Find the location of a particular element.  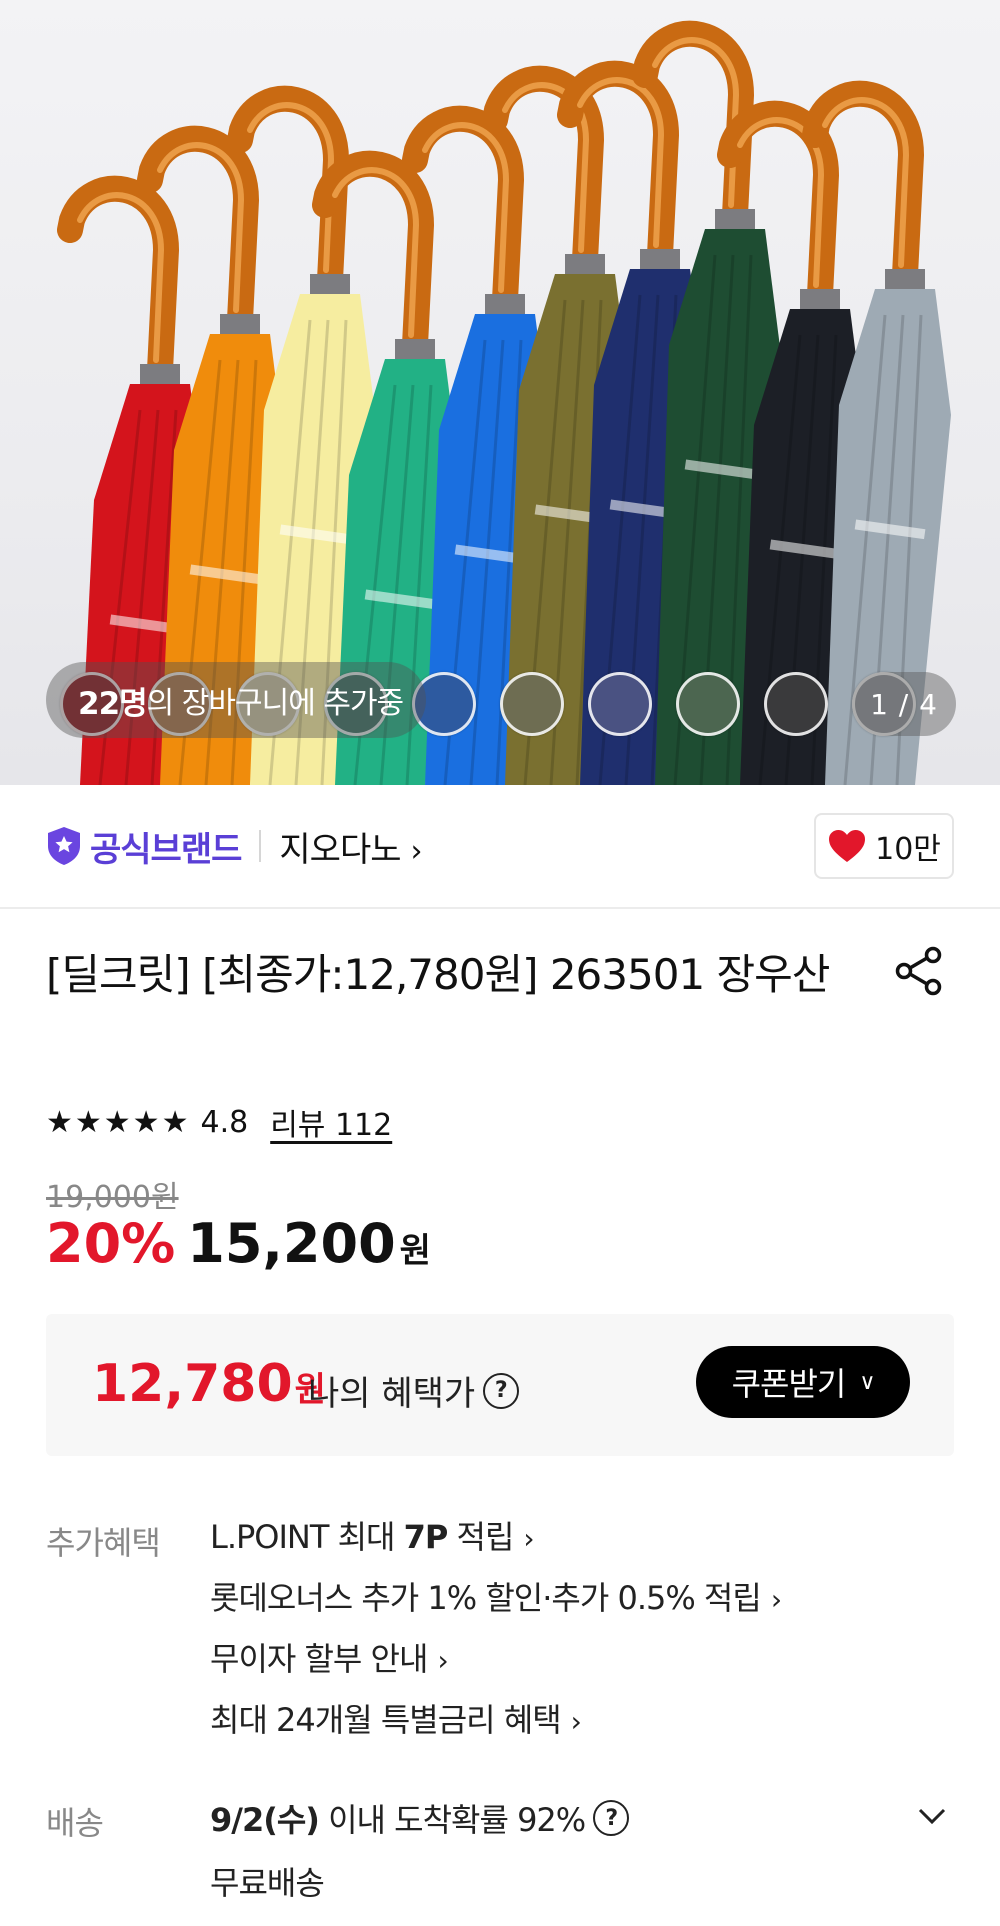

rating-row: ★★★★★ 4.8 리뷰 112 is located at coordinates (219, 1122).